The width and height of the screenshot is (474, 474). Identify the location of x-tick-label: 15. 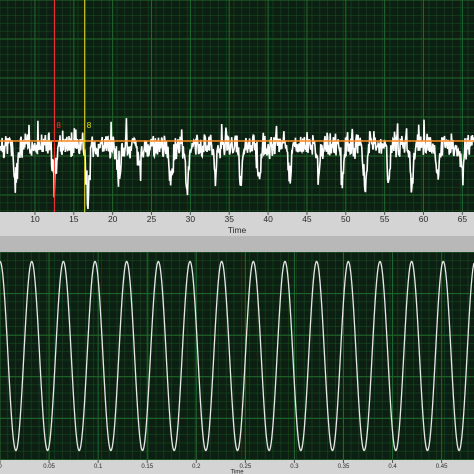
(74, 219).